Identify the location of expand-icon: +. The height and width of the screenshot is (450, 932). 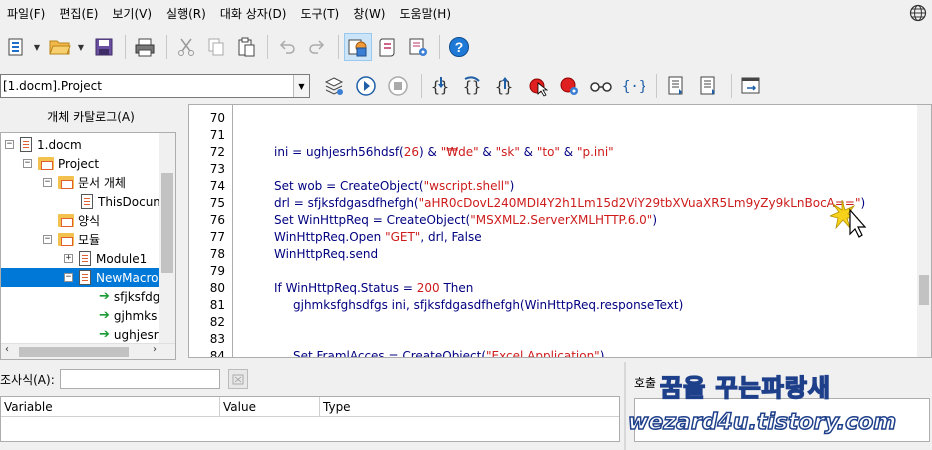
(68, 258).